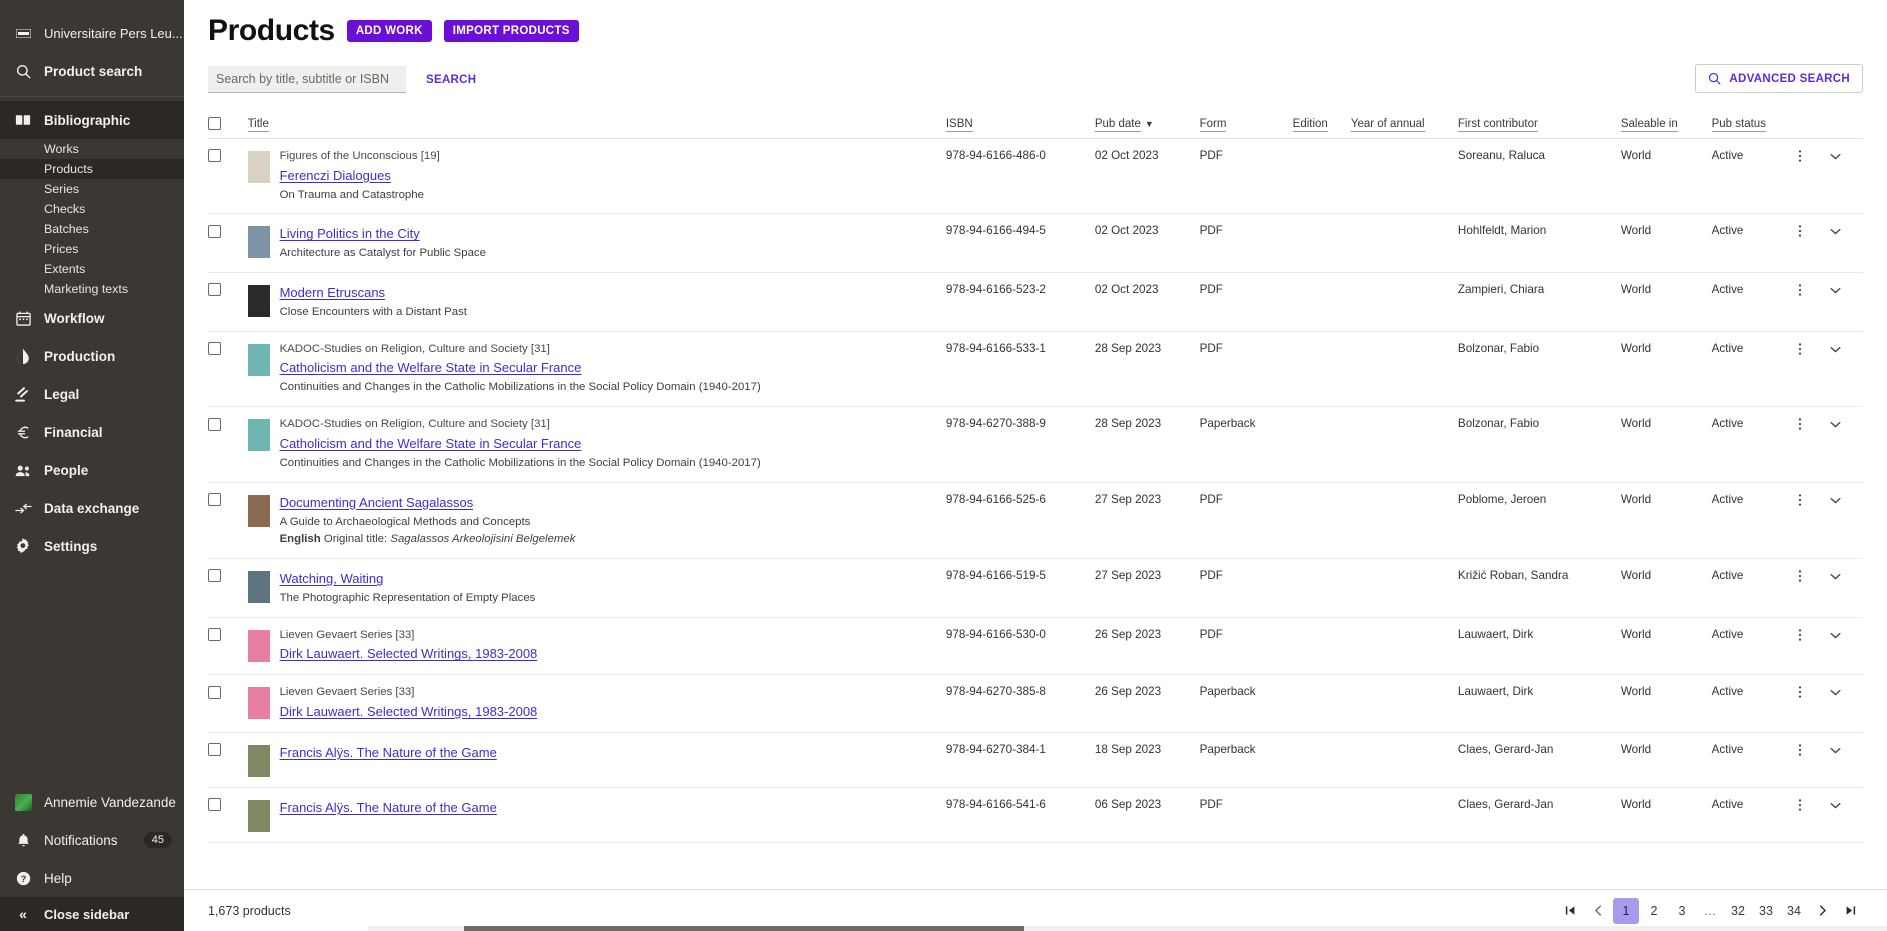 Image resolution: width=1887 pixels, height=931 pixels. Describe the element at coordinates (1321, 124) in the screenshot. I see `column-header-edition: Edition` at that location.